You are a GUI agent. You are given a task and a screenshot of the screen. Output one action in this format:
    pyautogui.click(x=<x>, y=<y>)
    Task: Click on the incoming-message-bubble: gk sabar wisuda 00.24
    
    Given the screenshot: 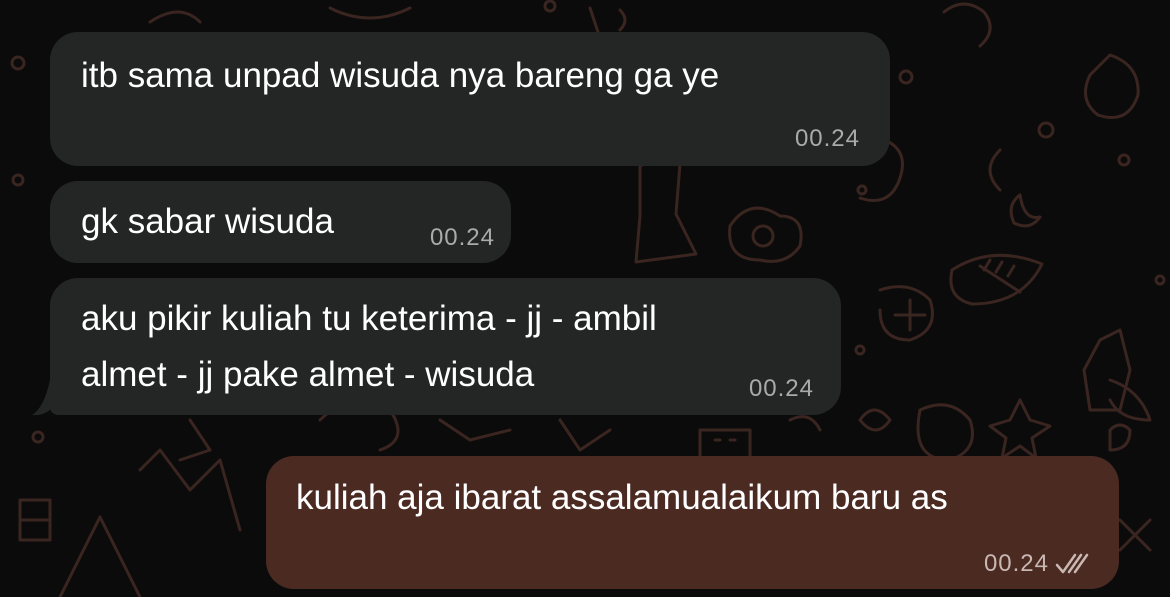 What is the action you would take?
    pyautogui.click(x=280, y=222)
    